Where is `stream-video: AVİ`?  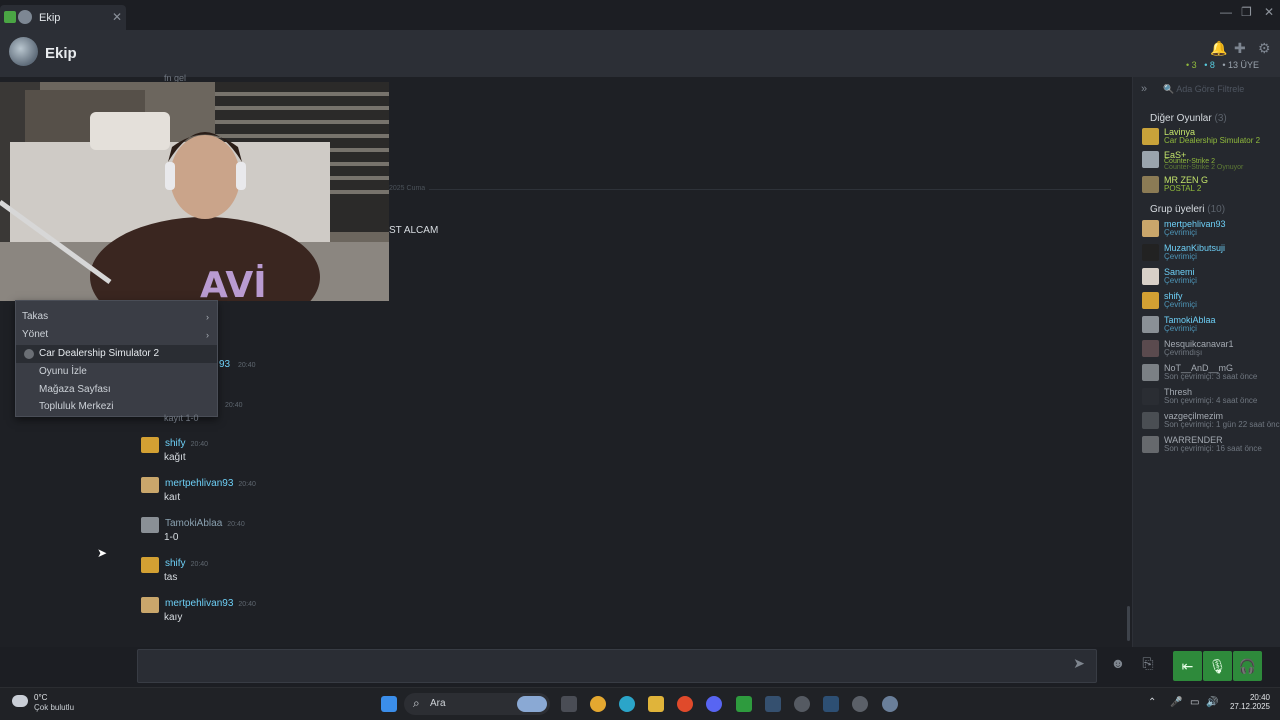 stream-video: AVİ is located at coordinates (194, 191).